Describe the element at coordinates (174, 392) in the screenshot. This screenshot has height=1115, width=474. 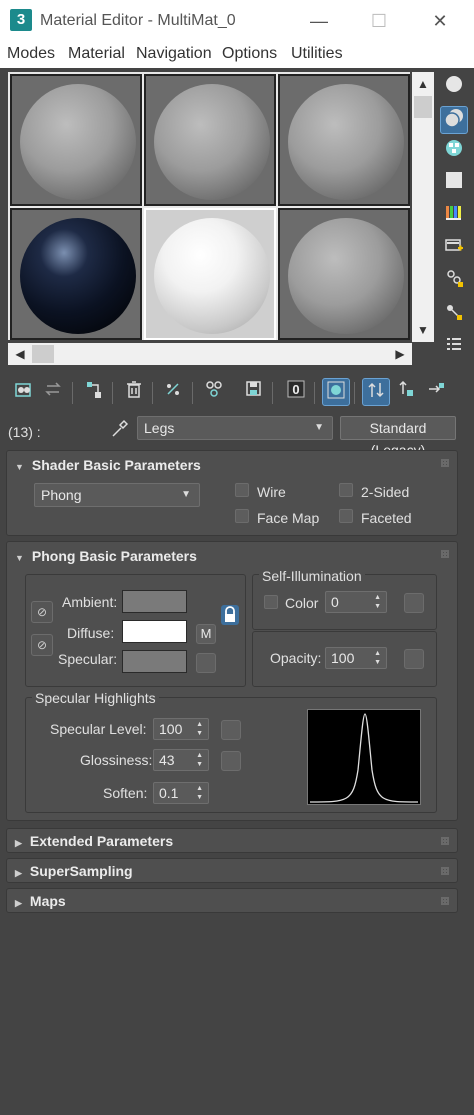
I see `make-unique-icon` at that location.